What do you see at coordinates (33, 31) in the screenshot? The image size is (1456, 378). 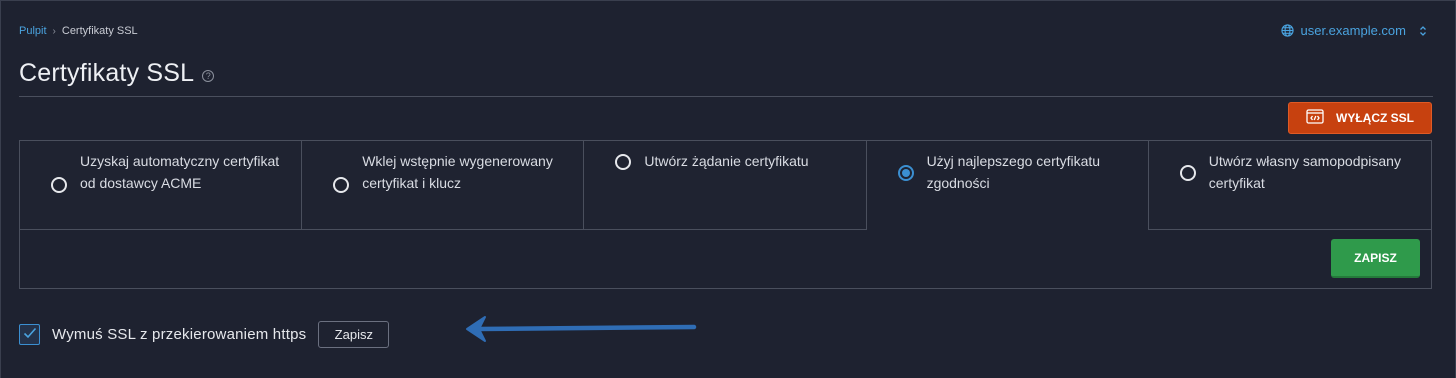 I see `breadcrumb-home-link: Pulpit` at bounding box center [33, 31].